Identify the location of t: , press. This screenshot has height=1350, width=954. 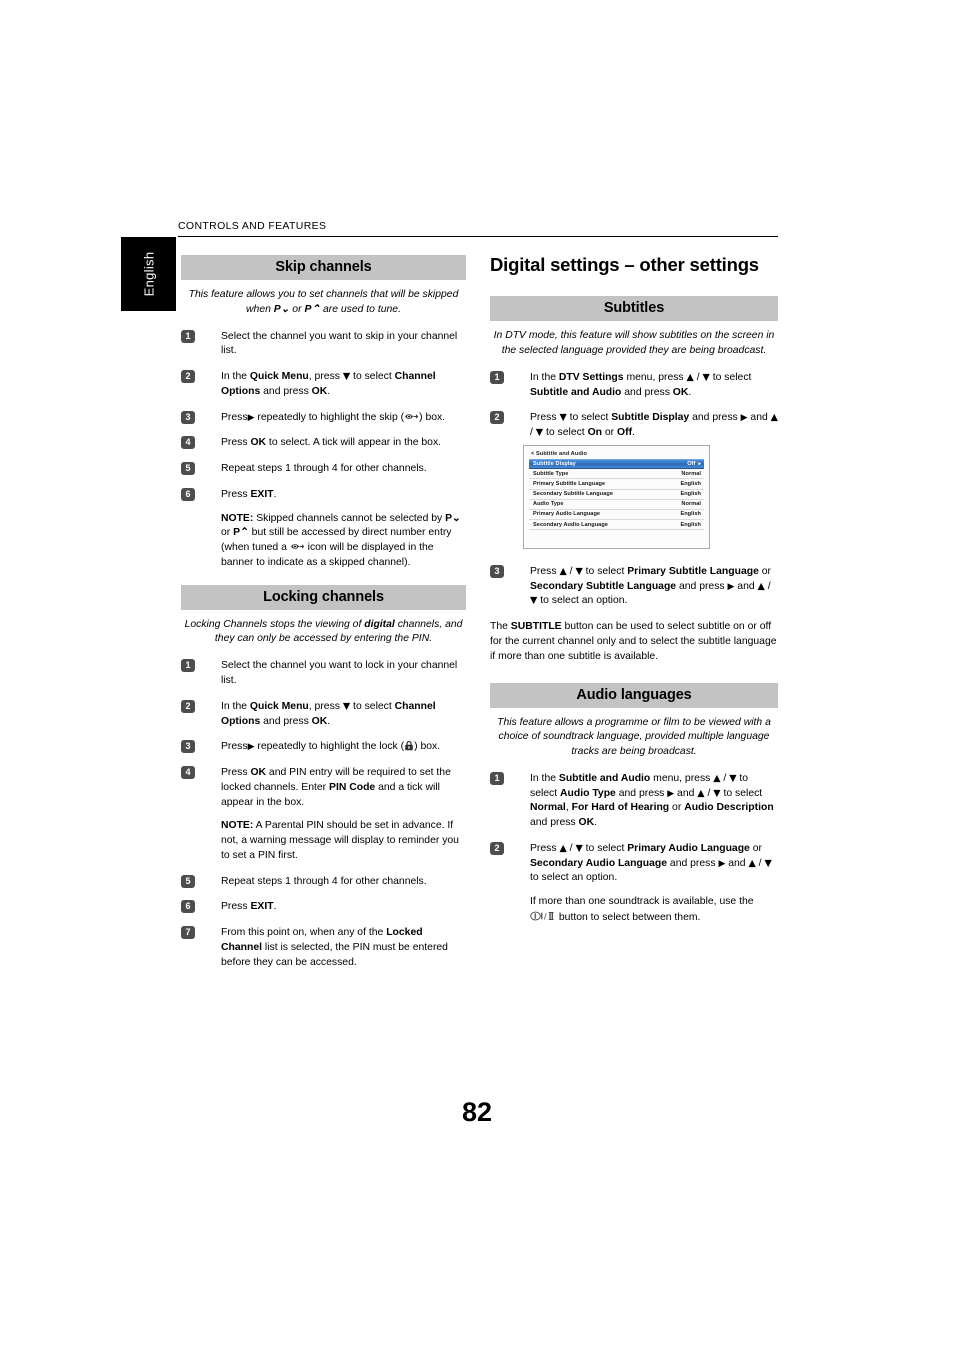
(325, 706).